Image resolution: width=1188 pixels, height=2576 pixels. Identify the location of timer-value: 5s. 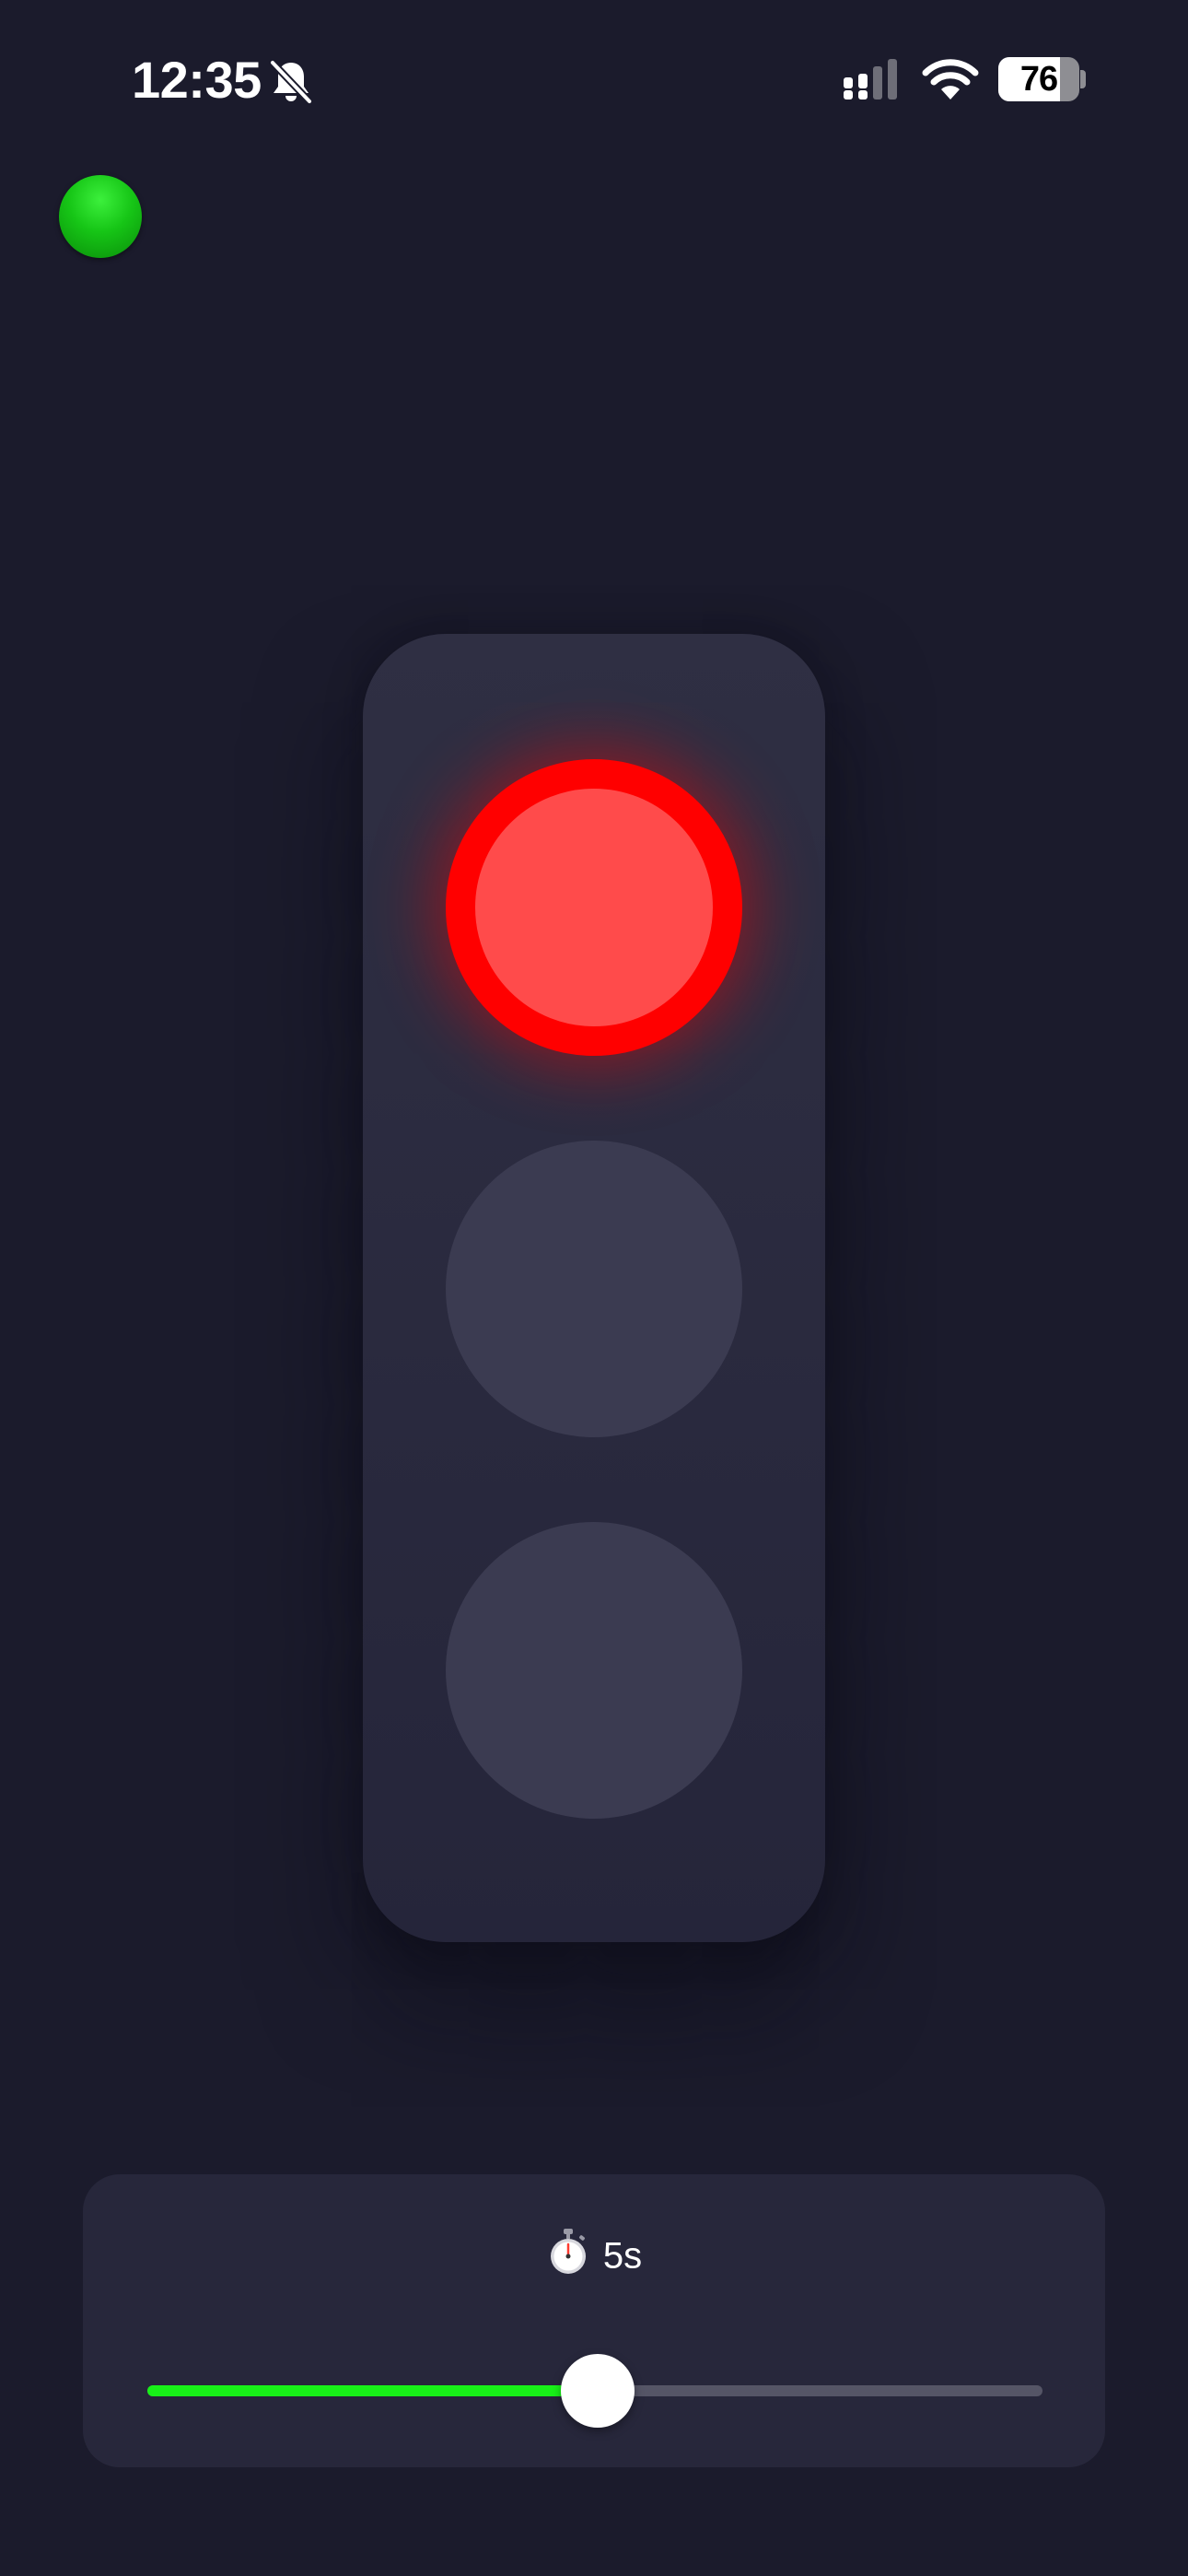
(622, 2256).